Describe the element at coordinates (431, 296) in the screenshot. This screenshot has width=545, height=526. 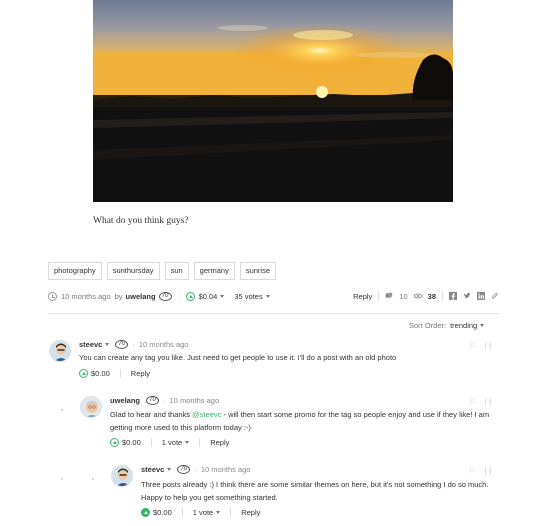
I see `views-count: 38` at that location.